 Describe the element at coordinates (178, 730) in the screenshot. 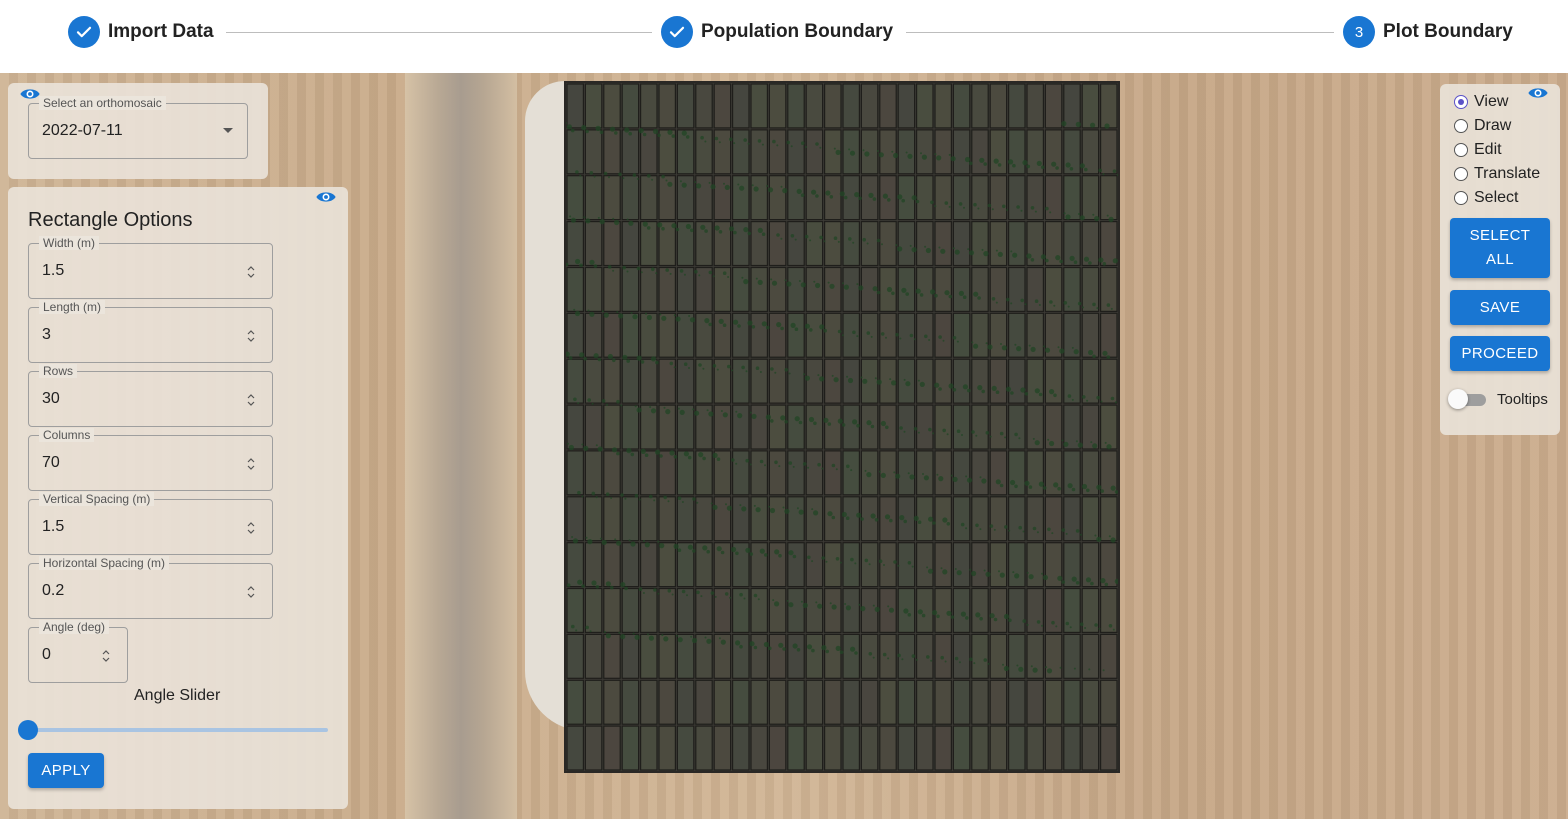

I see `angle-slider-track` at that location.